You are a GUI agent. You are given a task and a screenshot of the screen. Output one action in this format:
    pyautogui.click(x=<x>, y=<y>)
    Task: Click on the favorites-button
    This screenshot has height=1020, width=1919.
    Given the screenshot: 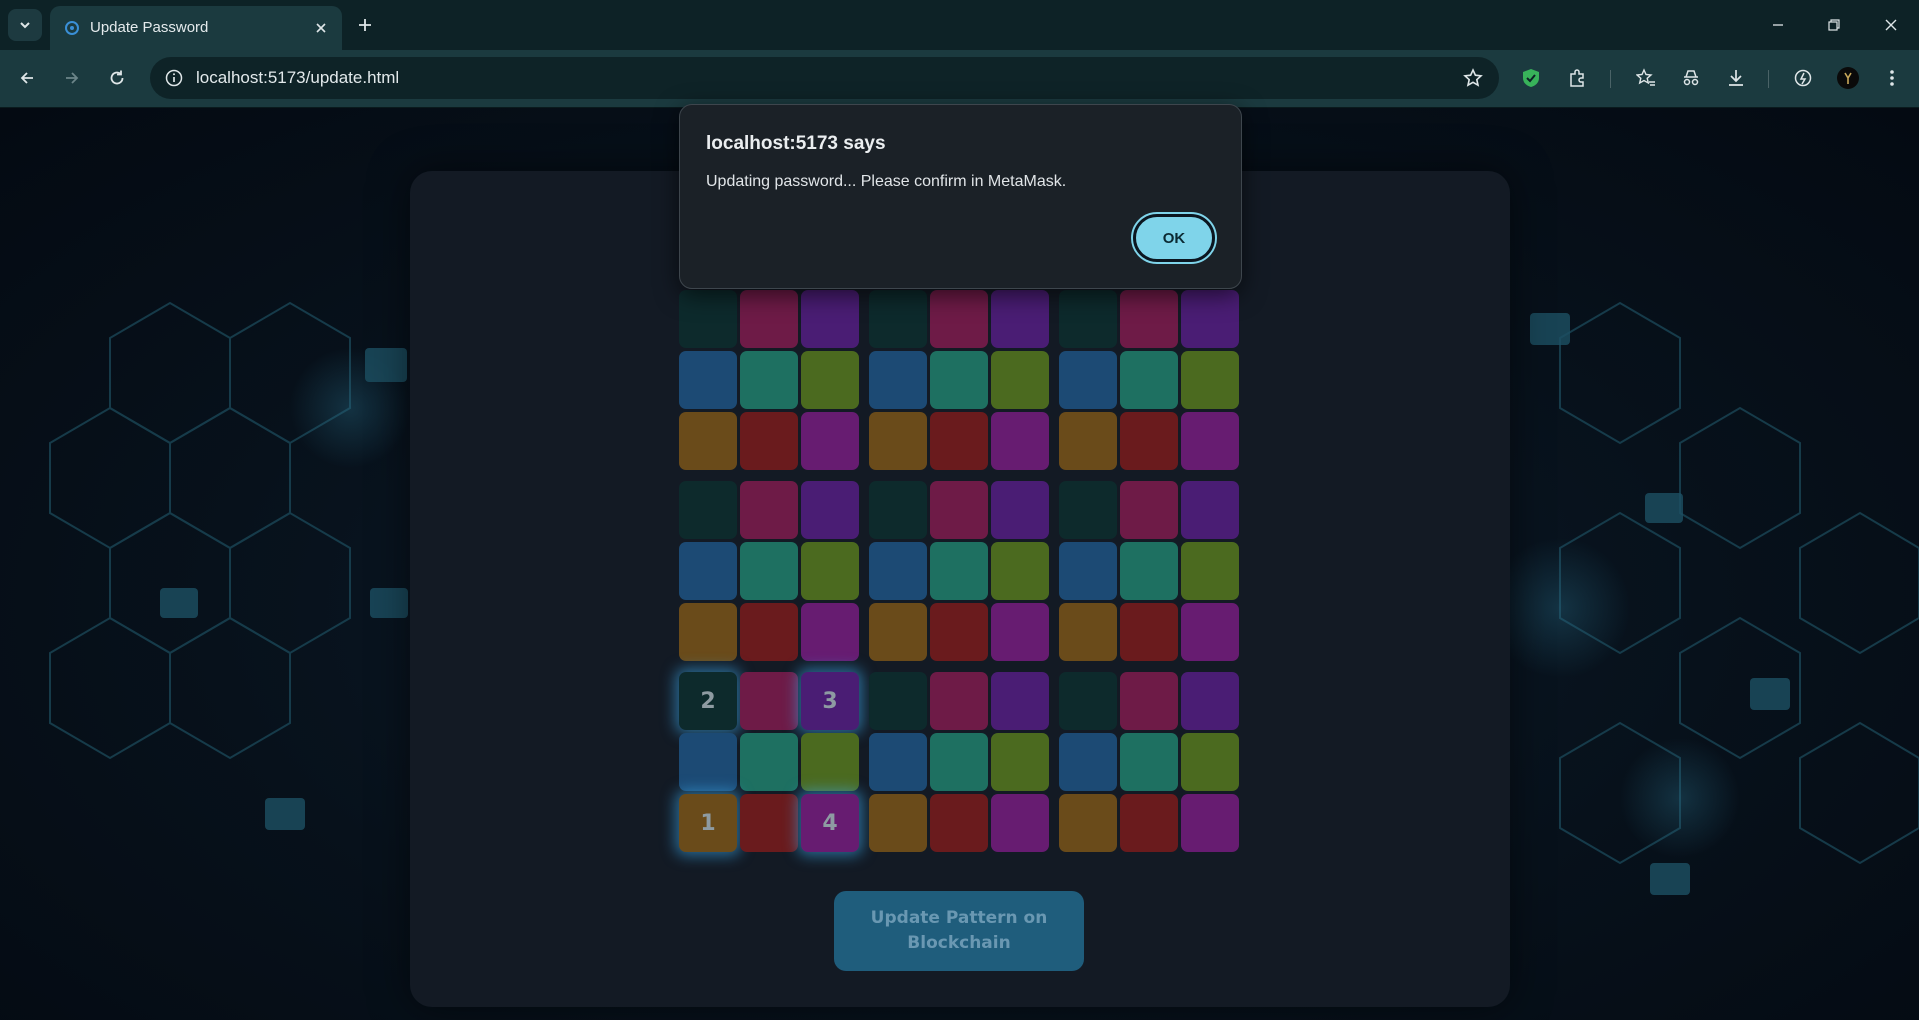 What is the action you would take?
    pyautogui.click(x=1646, y=78)
    